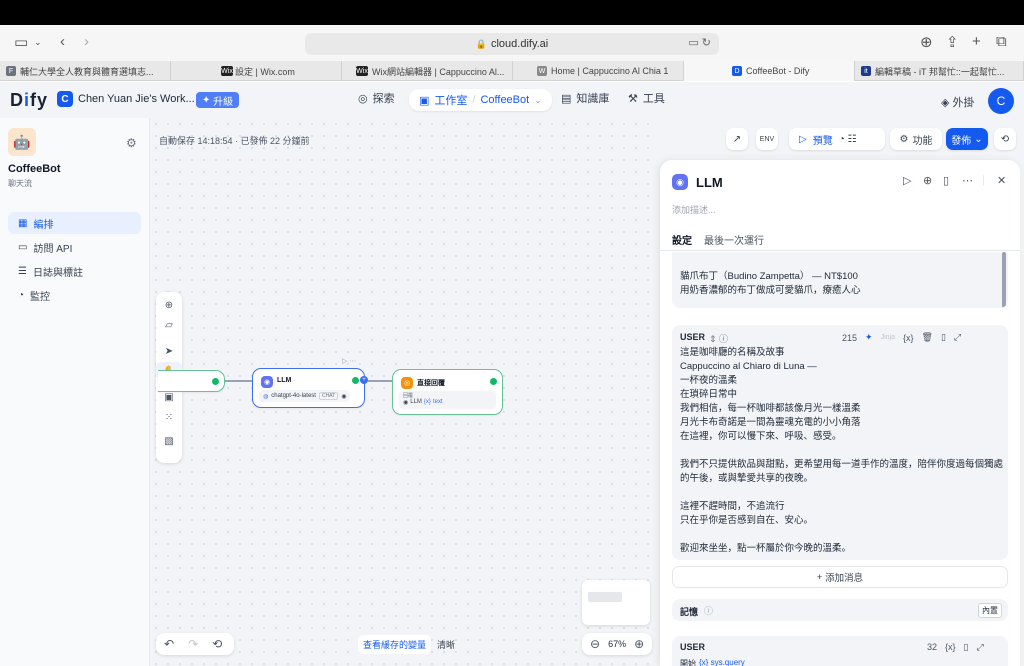  I want to click on clear-button: 清晰, so click(446, 644).